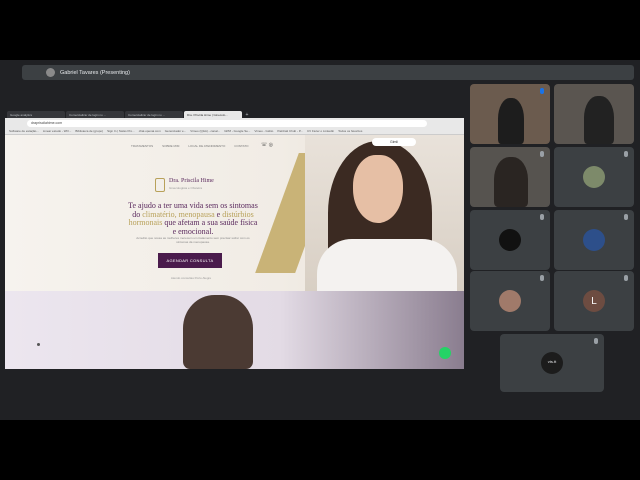 The width and height of the screenshot is (640, 480). What do you see at coordinates (320, 131) in the screenshot?
I see `bookmark-item: CV Fazer o Linkedin` at bounding box center [320, 131].